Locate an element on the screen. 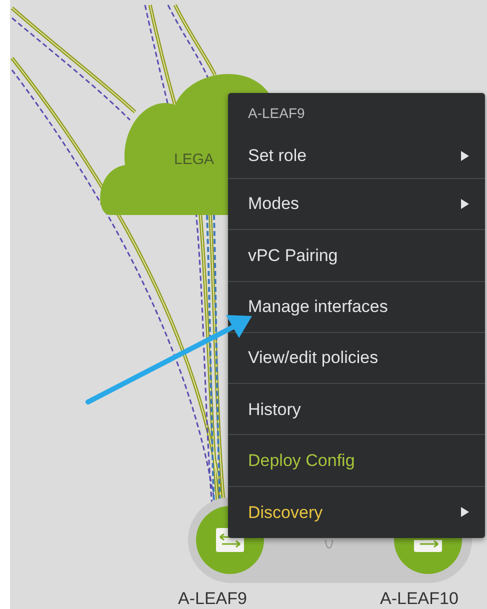 The image size is (487, 609). menu-item: Discovery is located at coordinates (356, 512).